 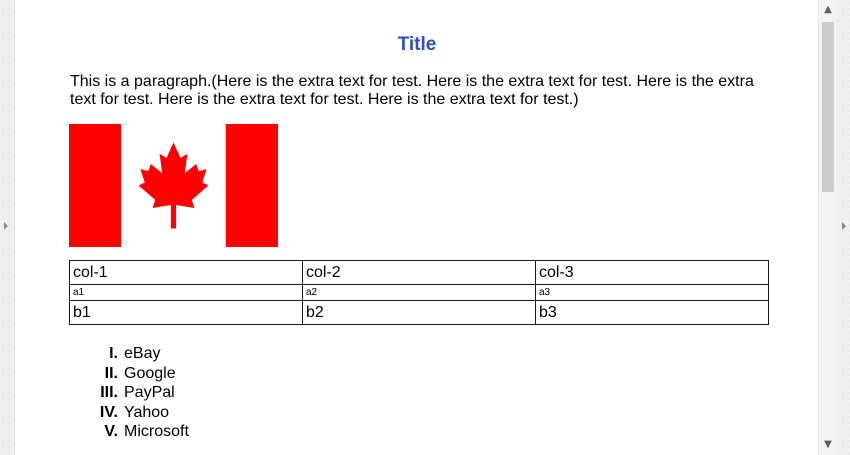 What do you see at coordinates (150, 373) in the screenshot?
I see `list-item-label: Google` at bounding box center [150, 373].